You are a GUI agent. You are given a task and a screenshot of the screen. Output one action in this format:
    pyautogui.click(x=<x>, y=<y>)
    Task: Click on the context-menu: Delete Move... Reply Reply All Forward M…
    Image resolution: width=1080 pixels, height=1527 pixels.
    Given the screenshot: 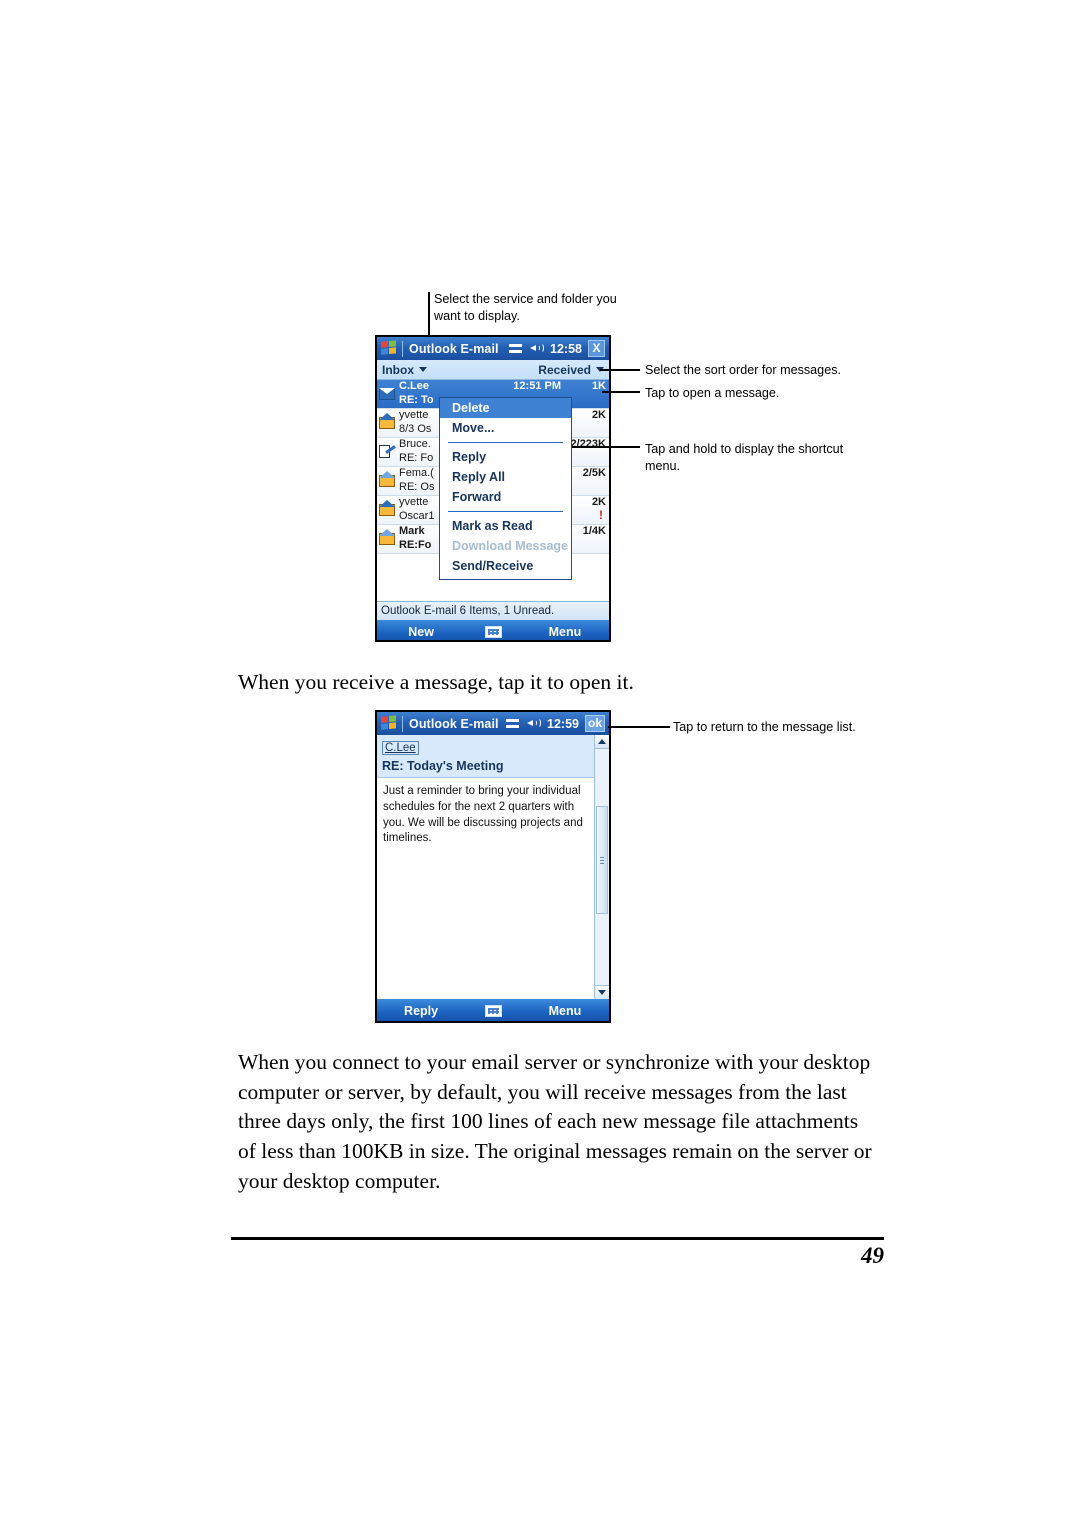 What is the action you would take?
    pyautogui.click(x=505, y=488)
    